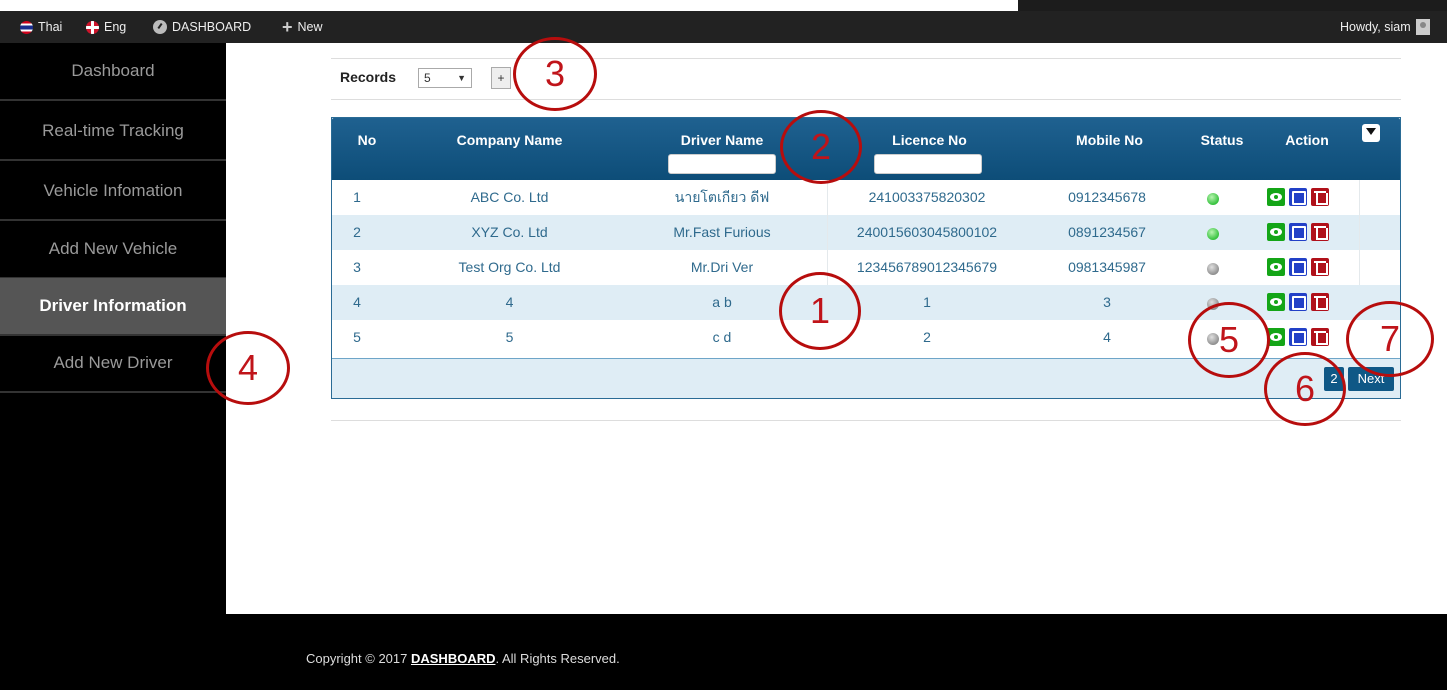  Describe the element at coordinates (1422, 27) in the screenshot. I see `avatar-icon` at that location.